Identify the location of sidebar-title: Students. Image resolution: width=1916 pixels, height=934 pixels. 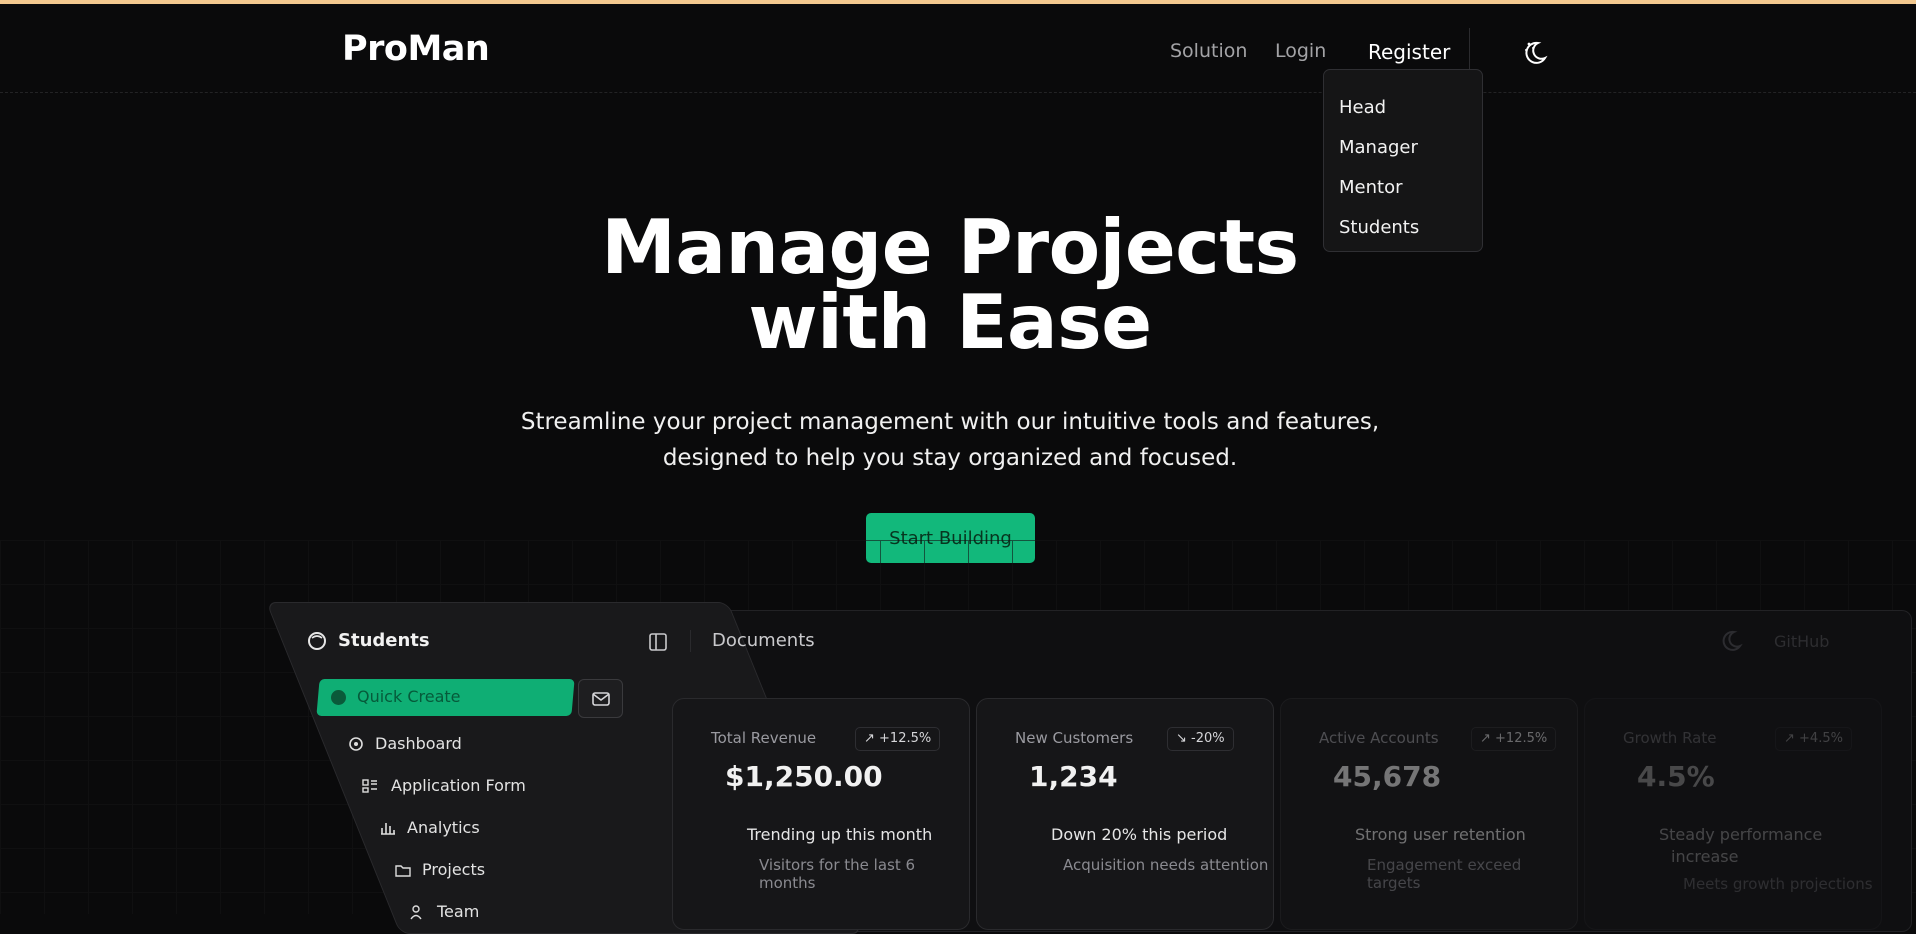
(384, 640).